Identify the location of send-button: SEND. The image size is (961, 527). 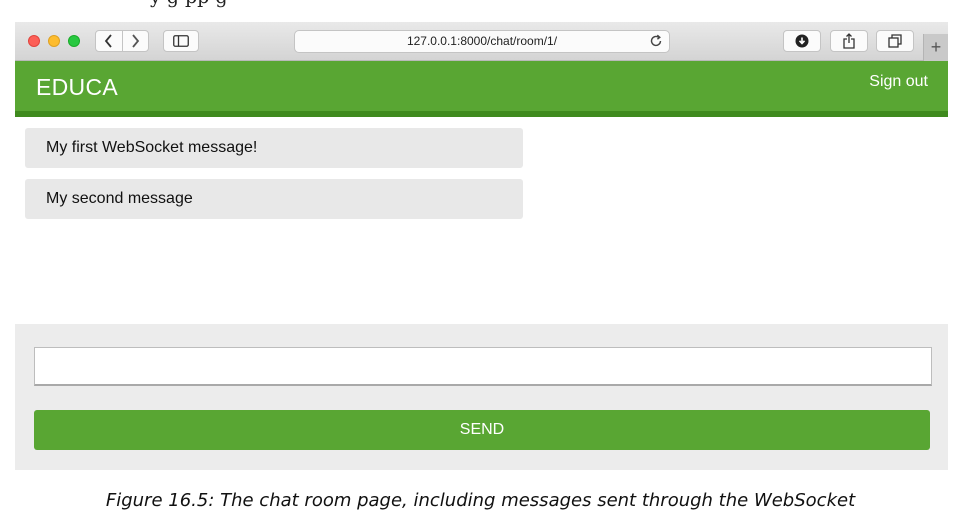
(482, 430).